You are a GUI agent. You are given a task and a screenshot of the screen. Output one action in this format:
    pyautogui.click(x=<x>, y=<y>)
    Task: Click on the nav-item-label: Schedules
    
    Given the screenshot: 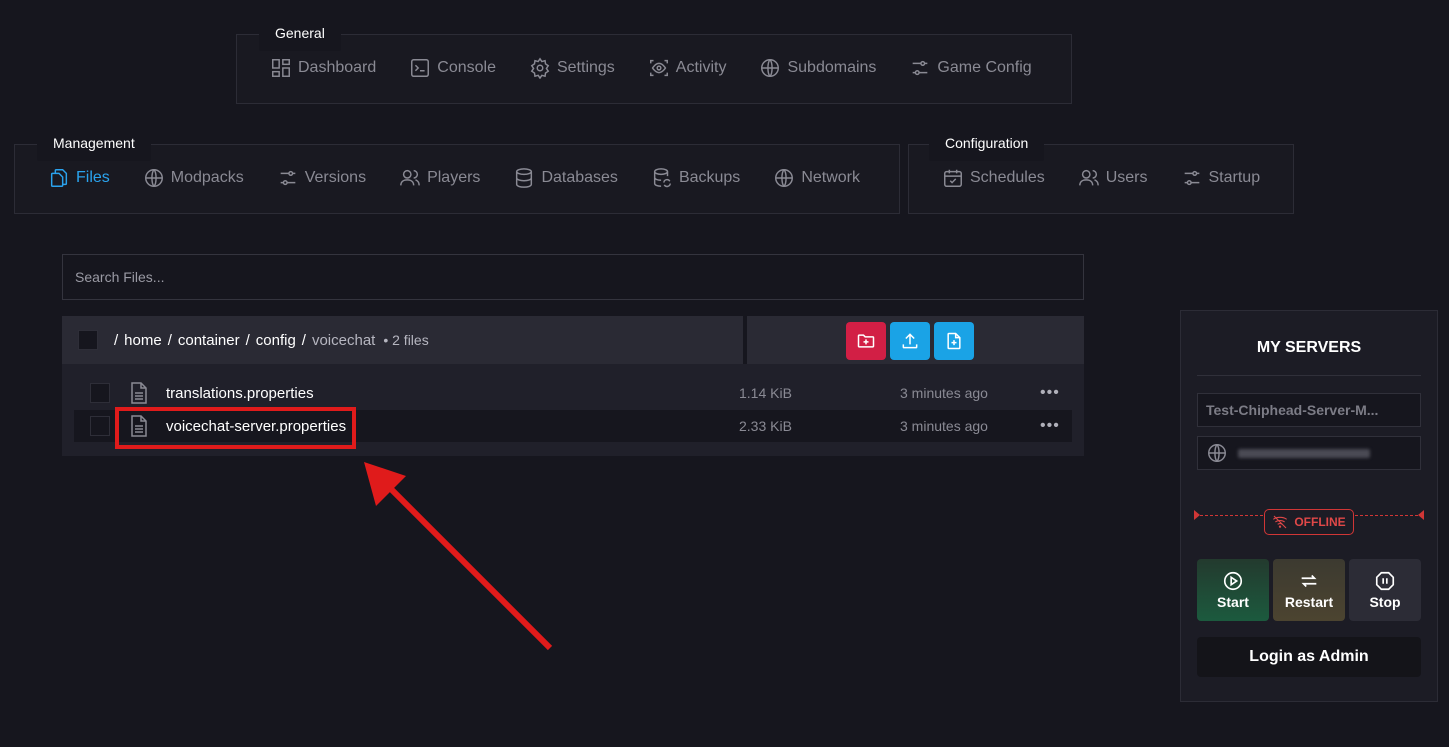 What is the action you would take?
    pyautogui.click(x=1007, y=177)
    